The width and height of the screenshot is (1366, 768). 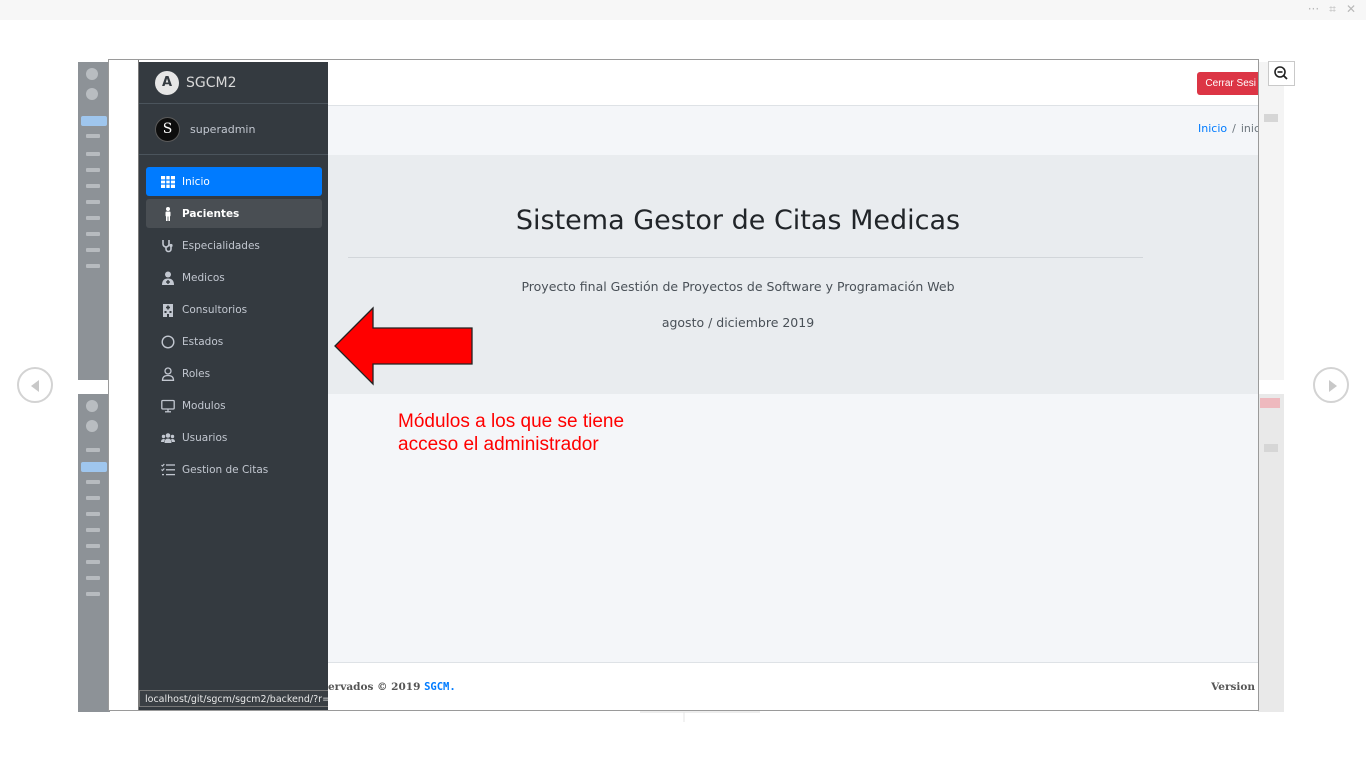 What do you see at coordinates (793, 130) in the screenshot?
I see `content-header: Inicio / inic` at bounding box center [793, 130].